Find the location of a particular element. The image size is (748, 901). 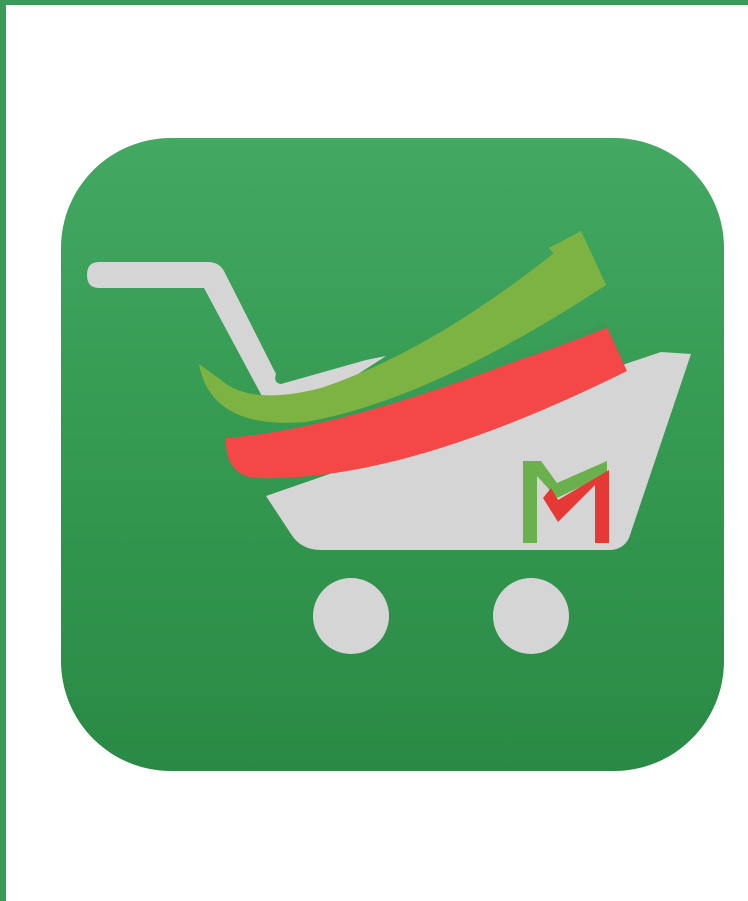

cart-wheel-left-icon is located at coordinates (351, 616).